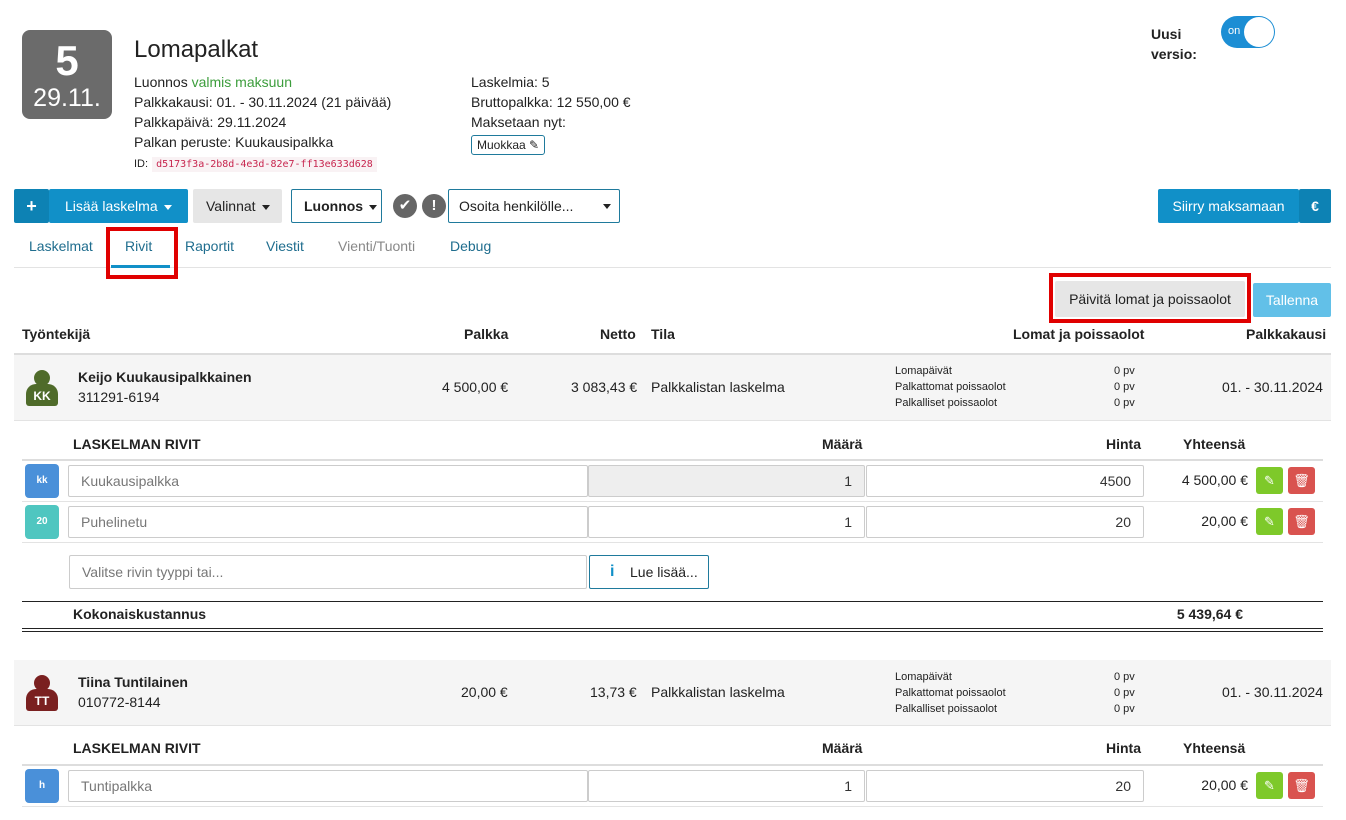 This screenshot has height=820, width=1346. Describe the element at coordinates (475, 387) in the screenshot. I see `employee-salary: 4 500,00 €` at that location.